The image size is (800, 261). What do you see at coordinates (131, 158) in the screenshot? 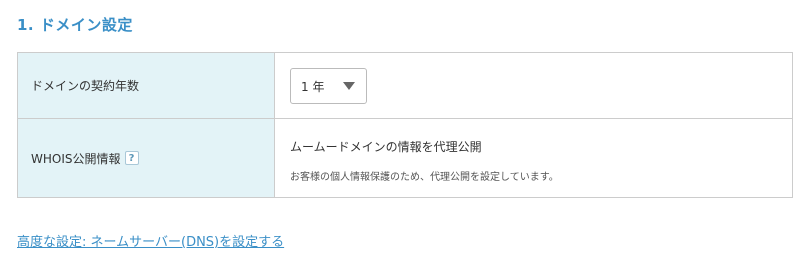
I see `help-icon: ?` at bounding box center [131, 158].